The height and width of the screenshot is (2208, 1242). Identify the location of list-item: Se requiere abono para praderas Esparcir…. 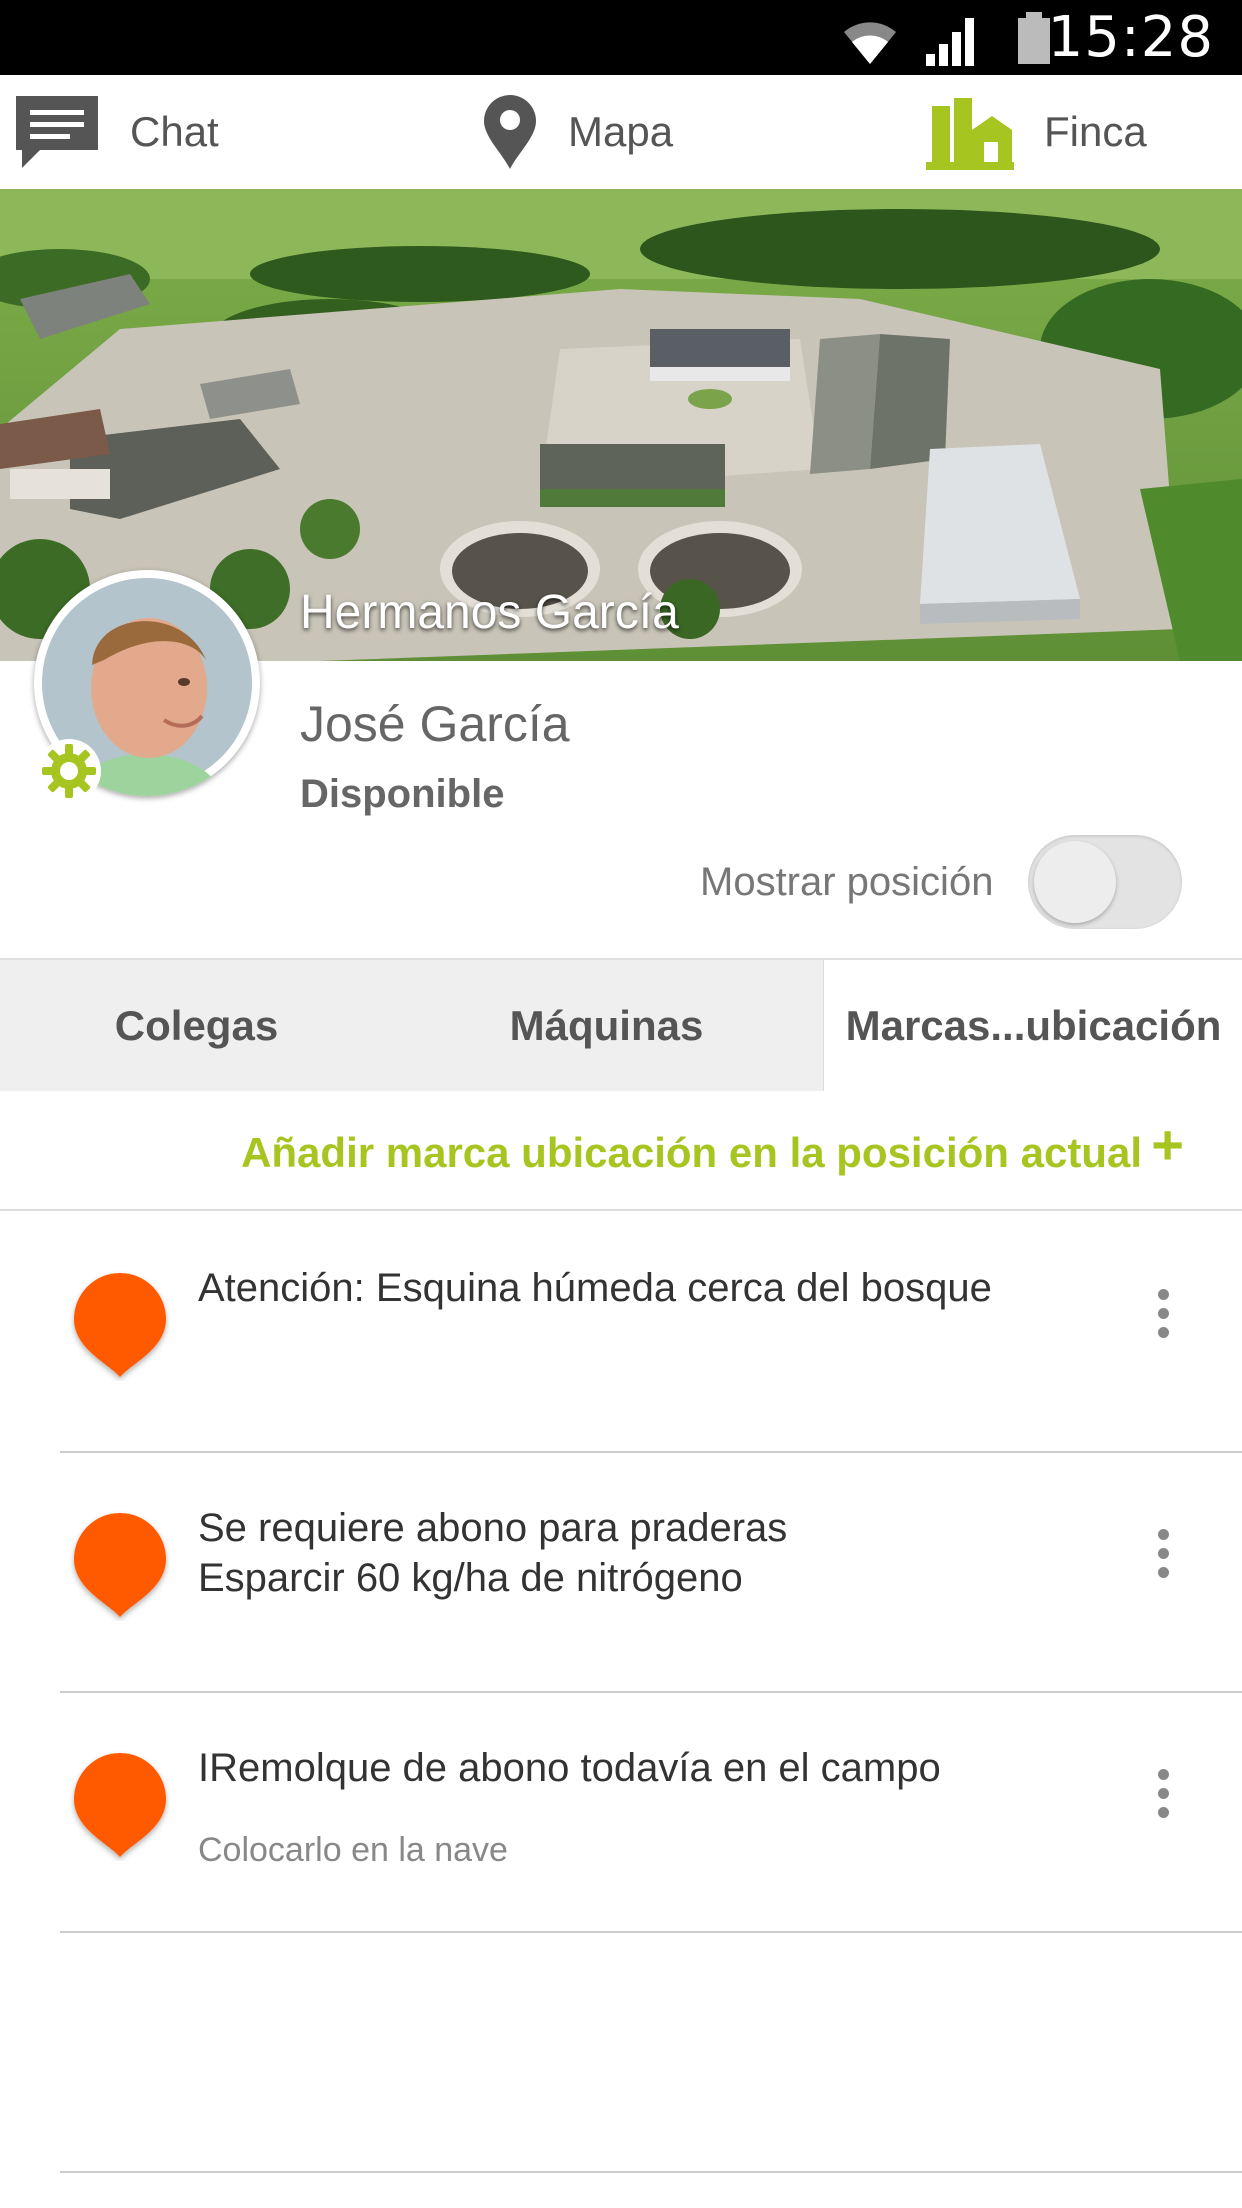
(651, 1572).